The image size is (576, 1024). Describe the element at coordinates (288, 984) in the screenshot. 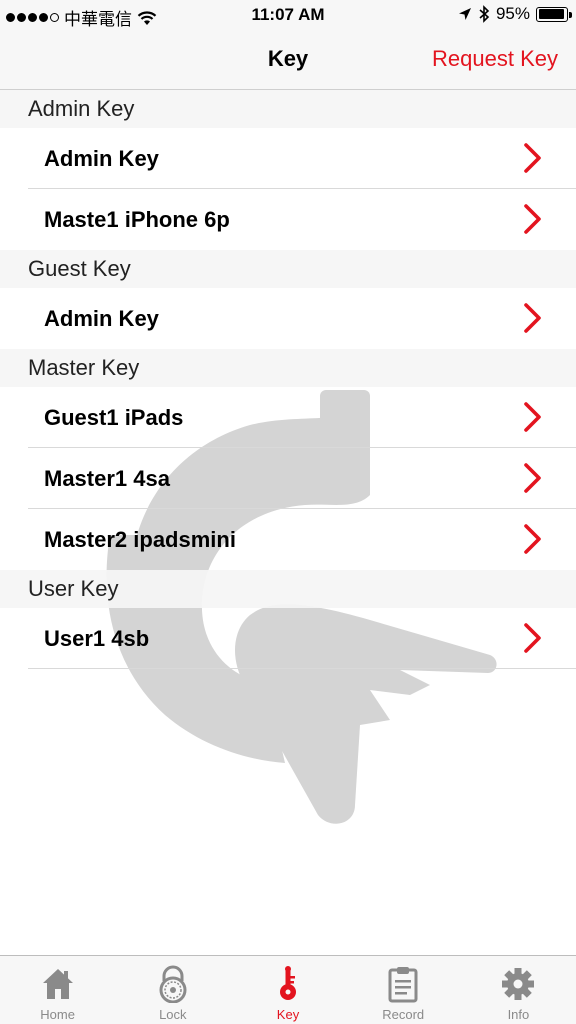

I see `key-icon` at that location.